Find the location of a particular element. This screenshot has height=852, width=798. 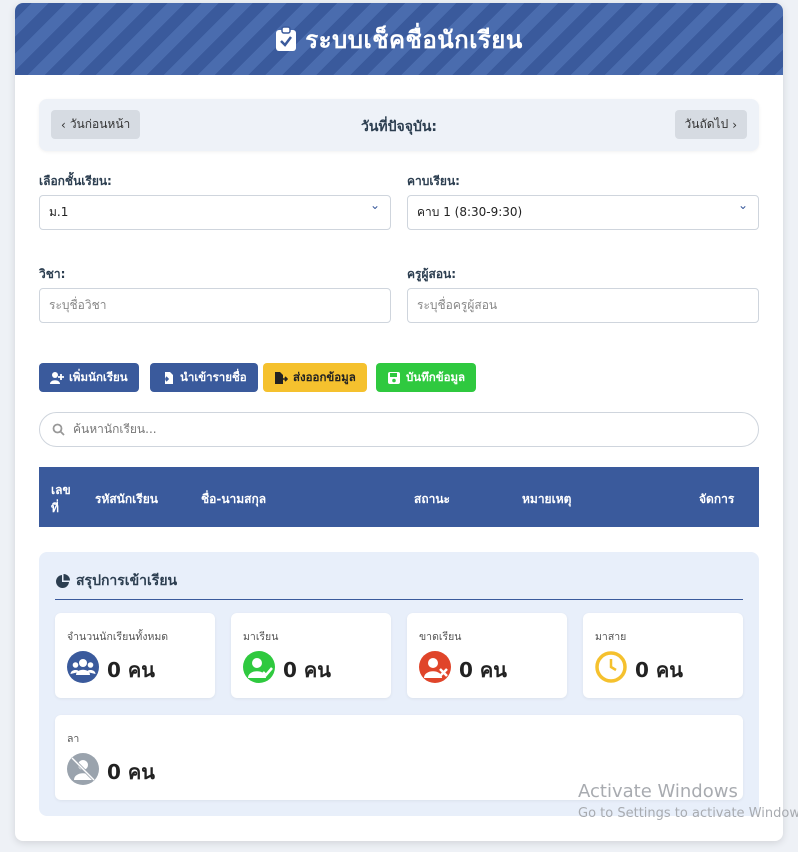

summary-title: สรุปการเข้าเรียน is located at coordinates (116, 581).